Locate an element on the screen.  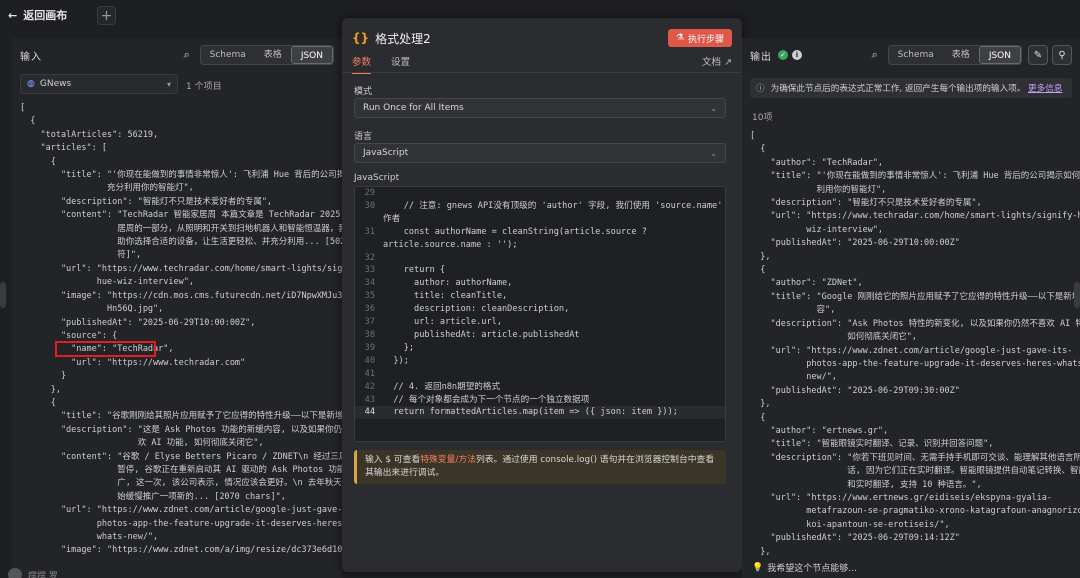
left-json-line: 始缓慢推广一项新的... [2070 chars]", is located at coordinates (153, 496).